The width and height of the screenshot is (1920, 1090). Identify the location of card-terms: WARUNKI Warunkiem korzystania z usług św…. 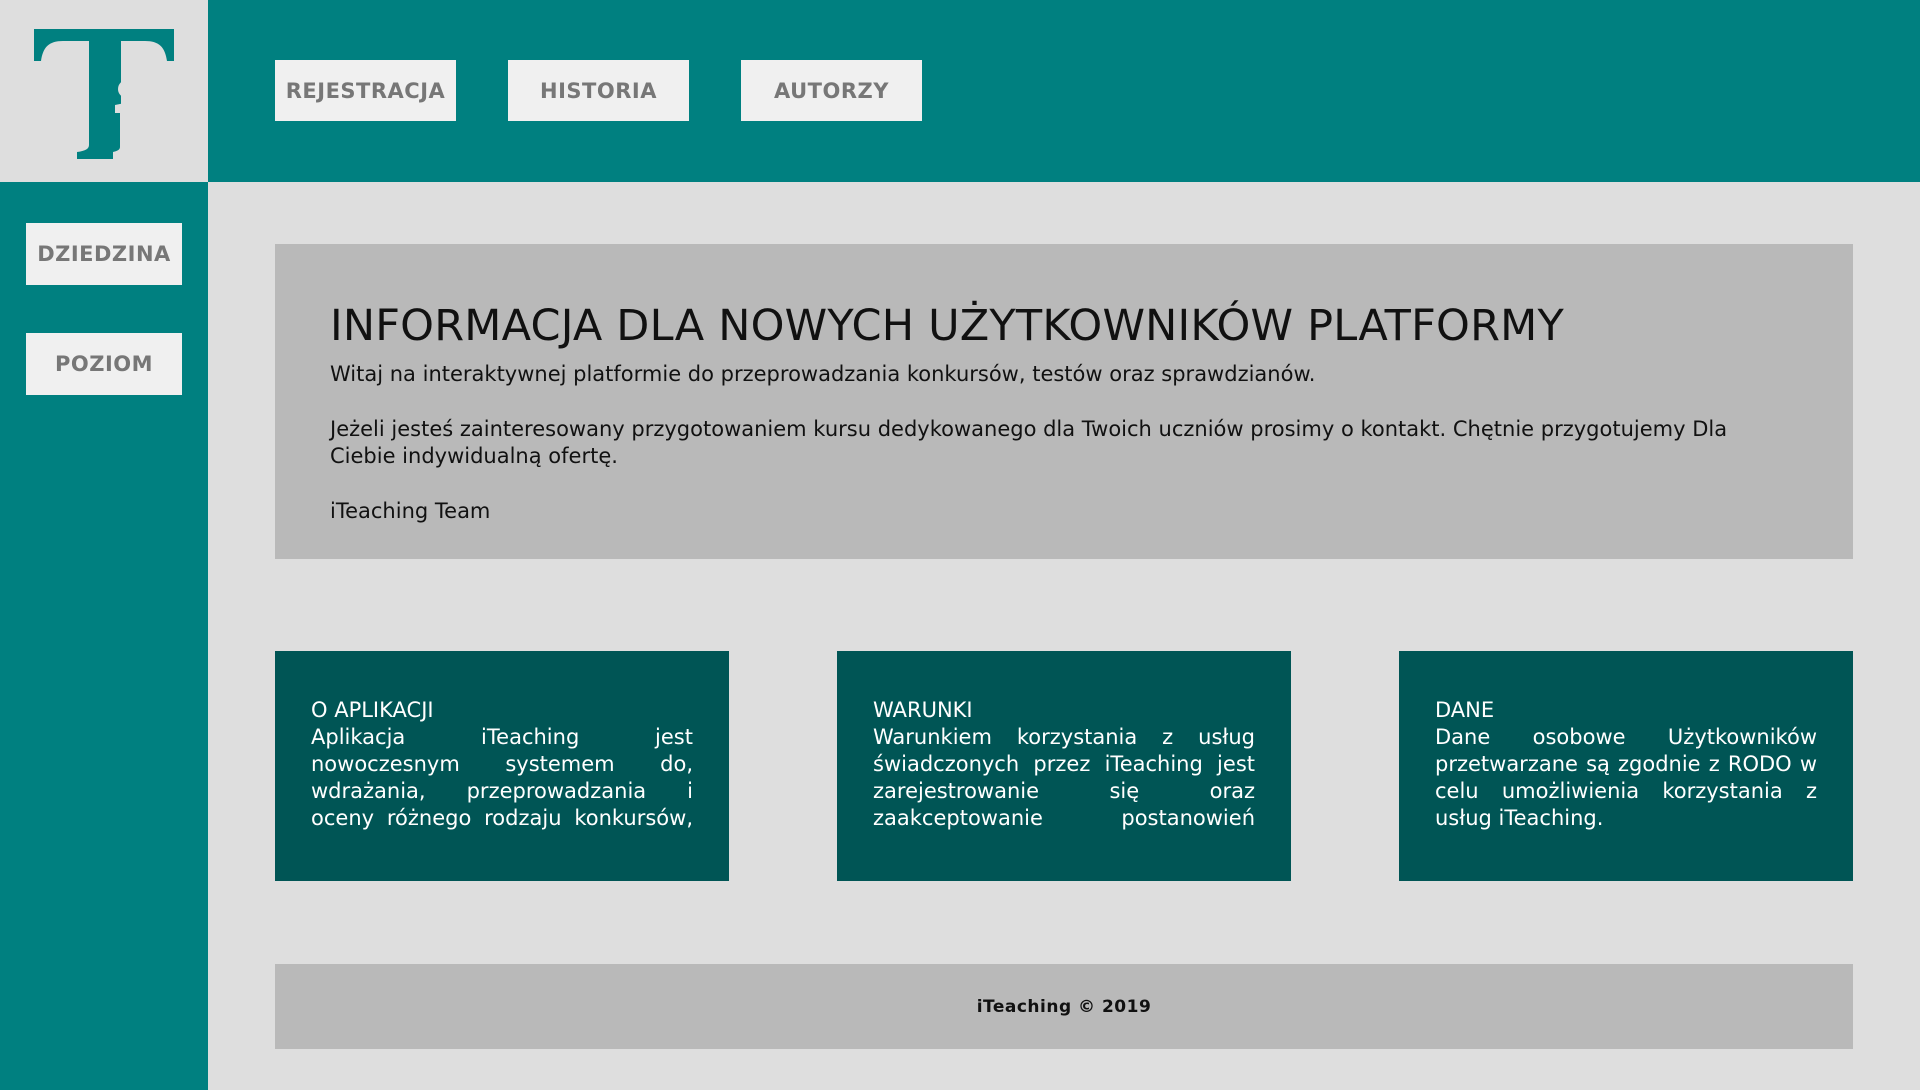
(1064, 766).